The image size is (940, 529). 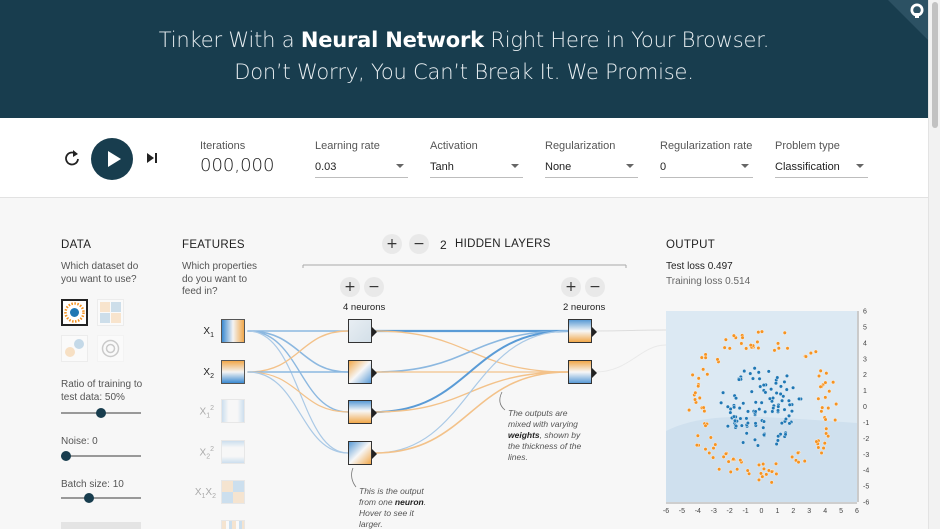 I want to click on y-tick-label: 0, so click(x=865, y=407).